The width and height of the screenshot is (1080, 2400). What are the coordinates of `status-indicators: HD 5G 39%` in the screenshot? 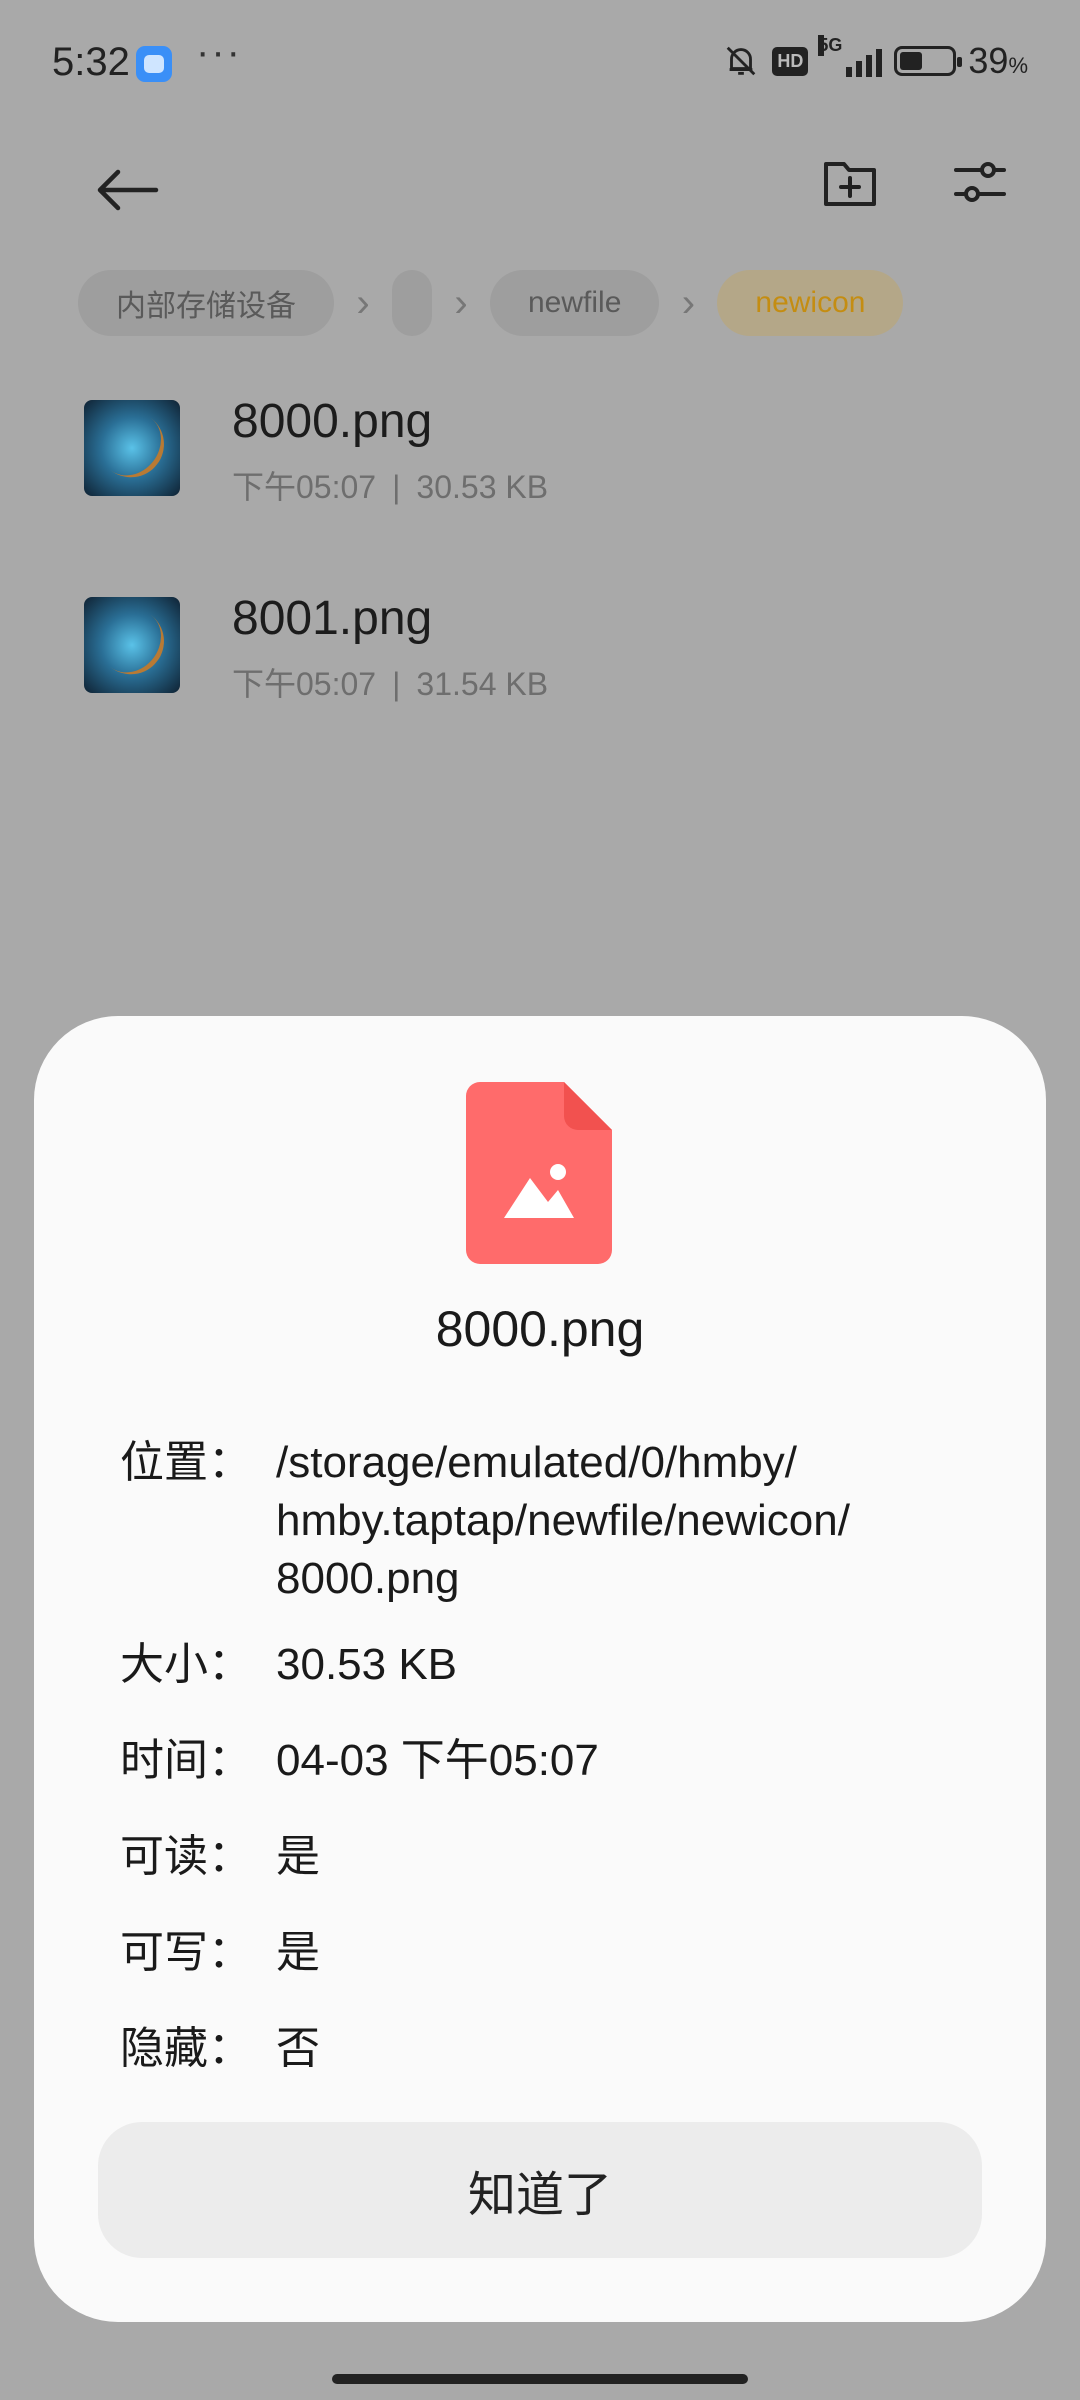 It's located at (875, 58).